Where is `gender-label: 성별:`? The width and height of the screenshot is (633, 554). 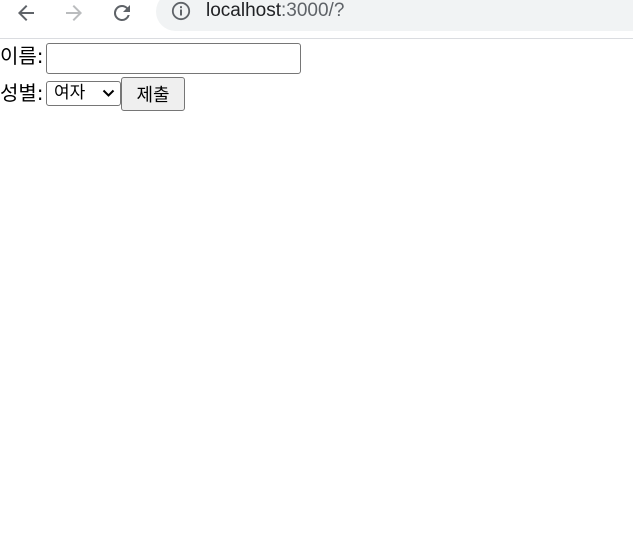
gender-label: 성별: is located at coordinates (22, 93).